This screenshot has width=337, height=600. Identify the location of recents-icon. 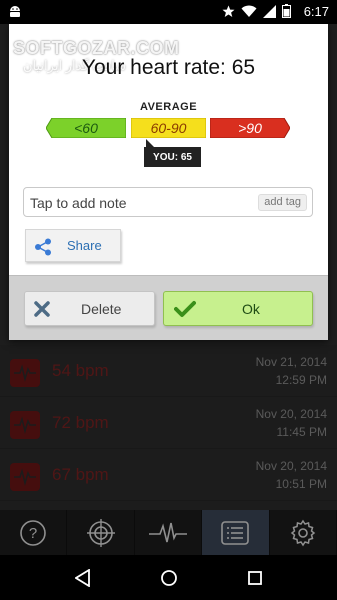
(255, 578).